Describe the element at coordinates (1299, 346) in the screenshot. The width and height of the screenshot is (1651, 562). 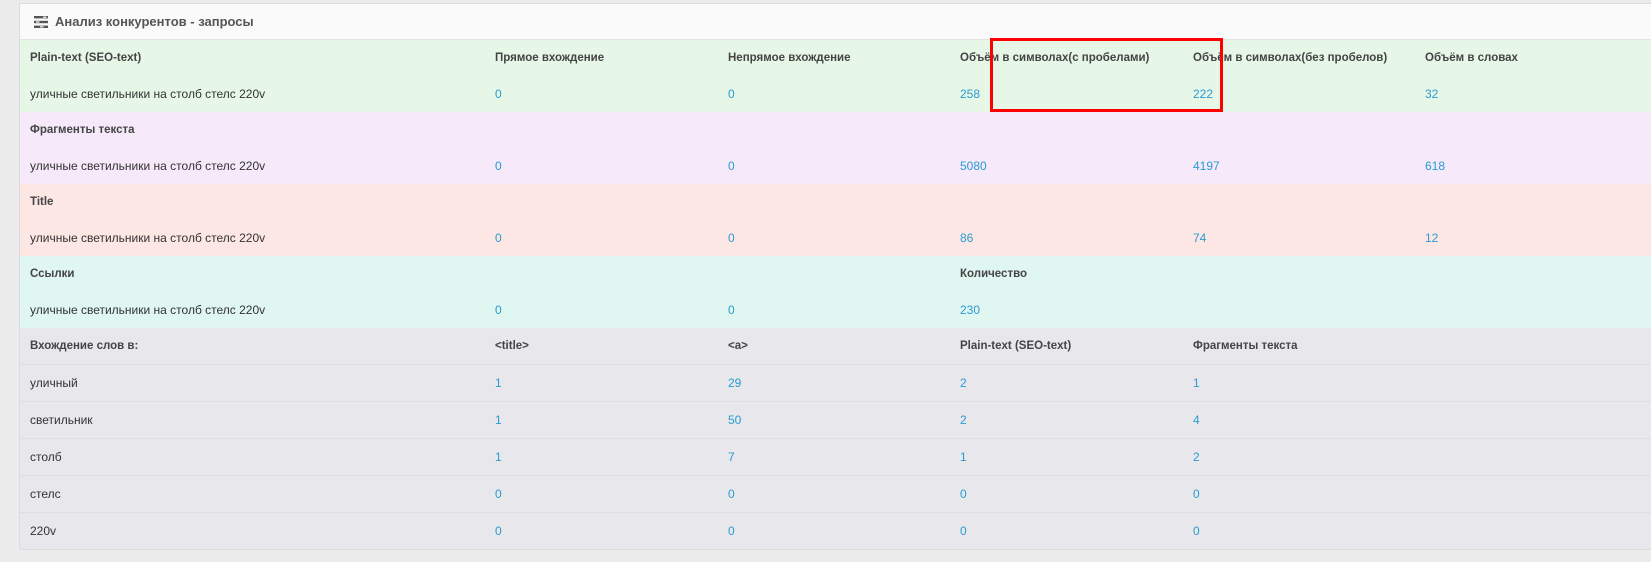
I see `column-header: Фрагменты текста` at that location.